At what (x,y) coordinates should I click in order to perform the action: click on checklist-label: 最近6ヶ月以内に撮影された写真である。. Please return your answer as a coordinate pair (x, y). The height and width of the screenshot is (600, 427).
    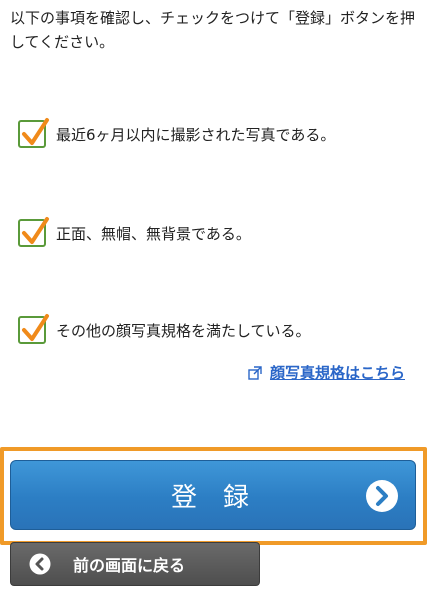
    Looking at the image, I should click on (196, 134).